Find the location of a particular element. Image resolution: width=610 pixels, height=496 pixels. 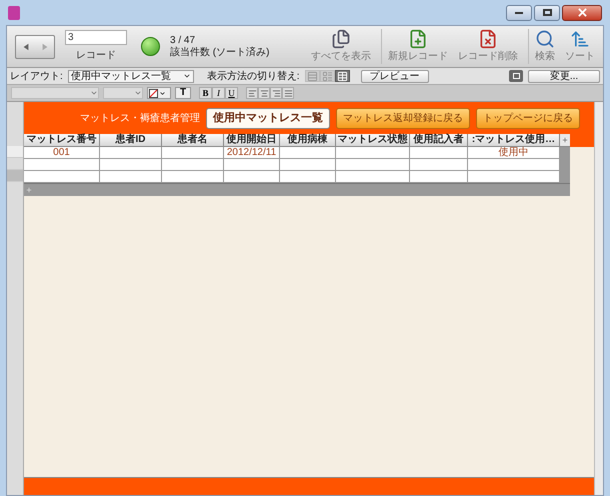

view-label: 表示方法の切り替え: is located at coordinates (253, 77).